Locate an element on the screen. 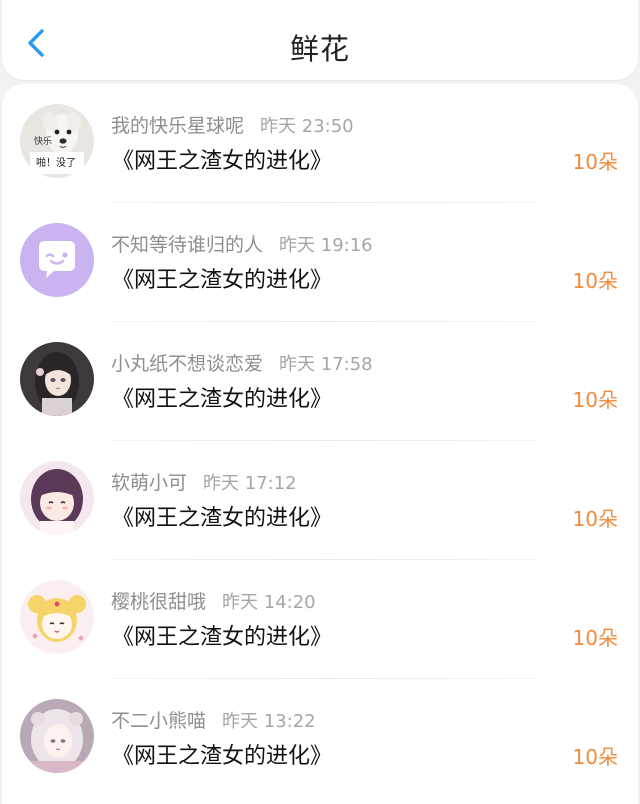 This screenshot has width=640, height=804. sender-name: 我的快乐星球呢 is located at coordinates (178, 126).